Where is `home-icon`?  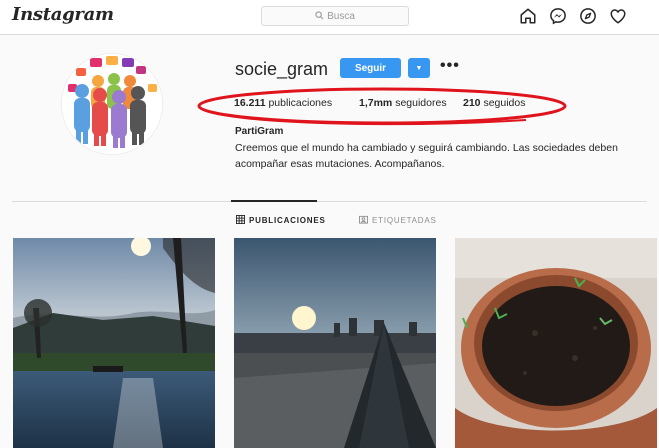 home-icon is located at coordinates (528, 16).